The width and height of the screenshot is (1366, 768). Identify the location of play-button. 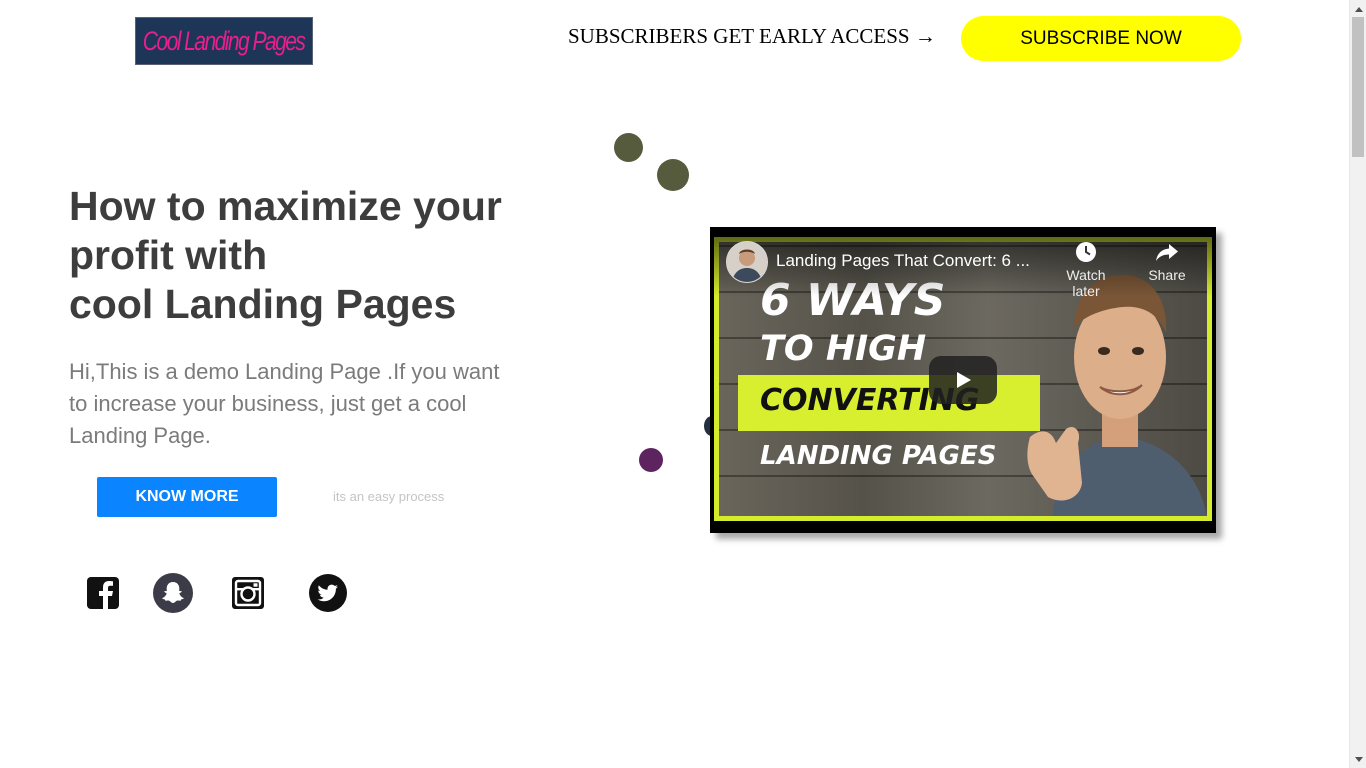
(963, 380).